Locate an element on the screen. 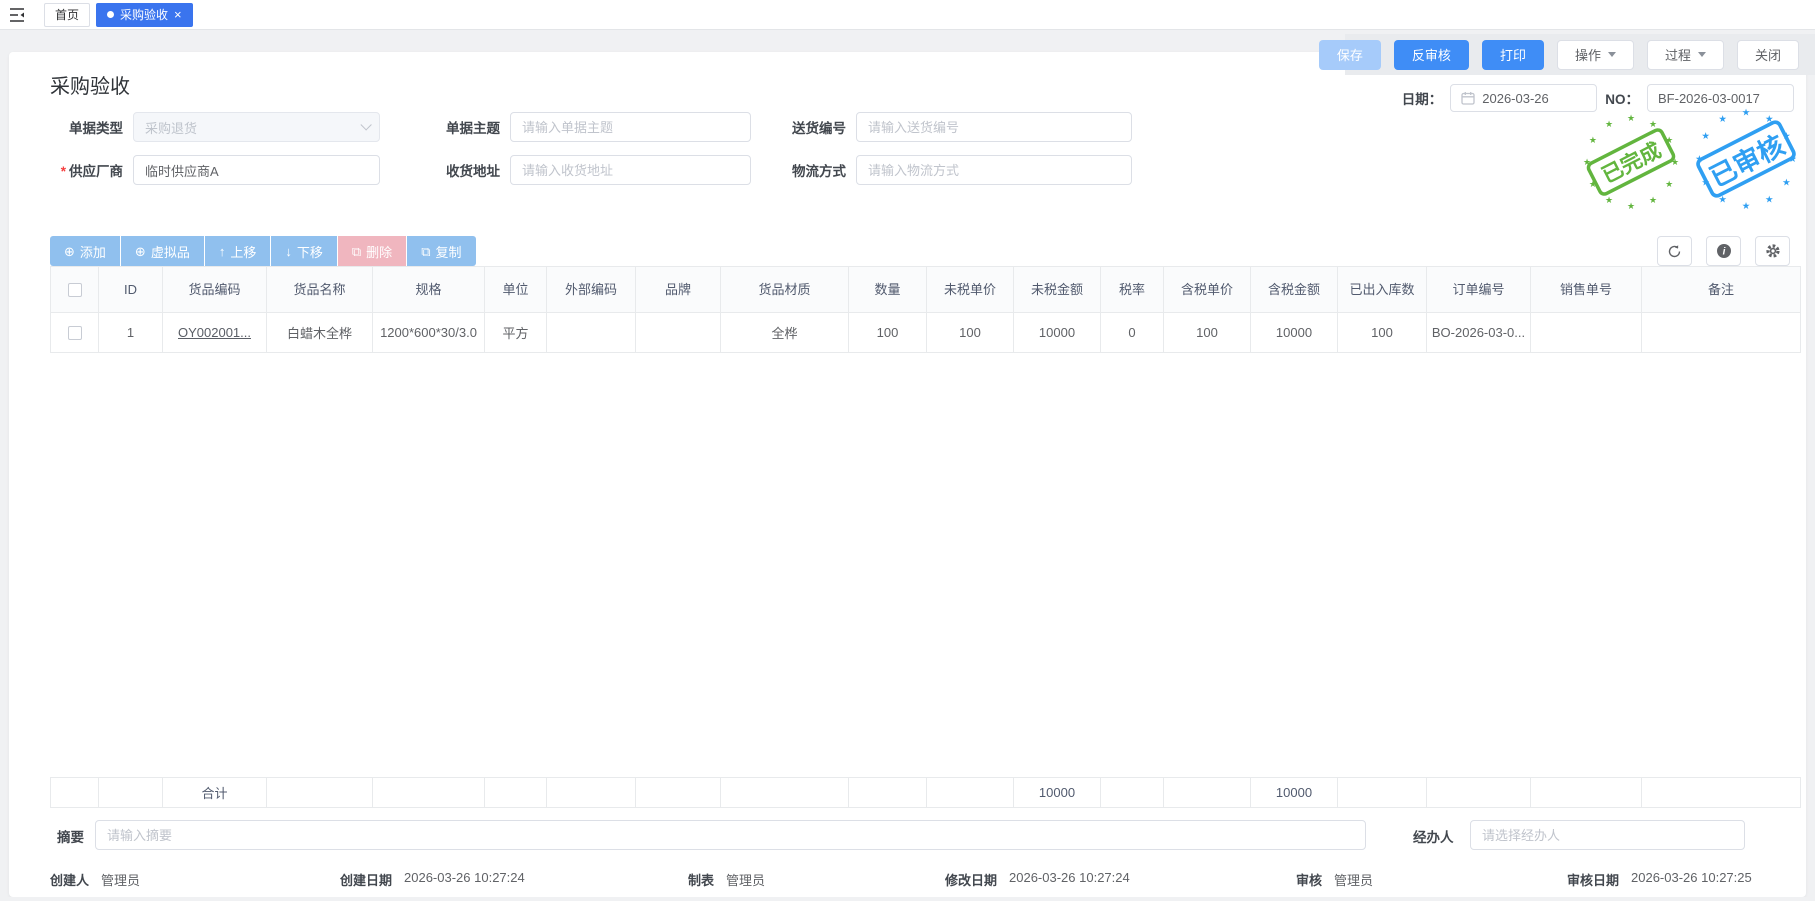  agent-input is located at coordinates (1607, 835).